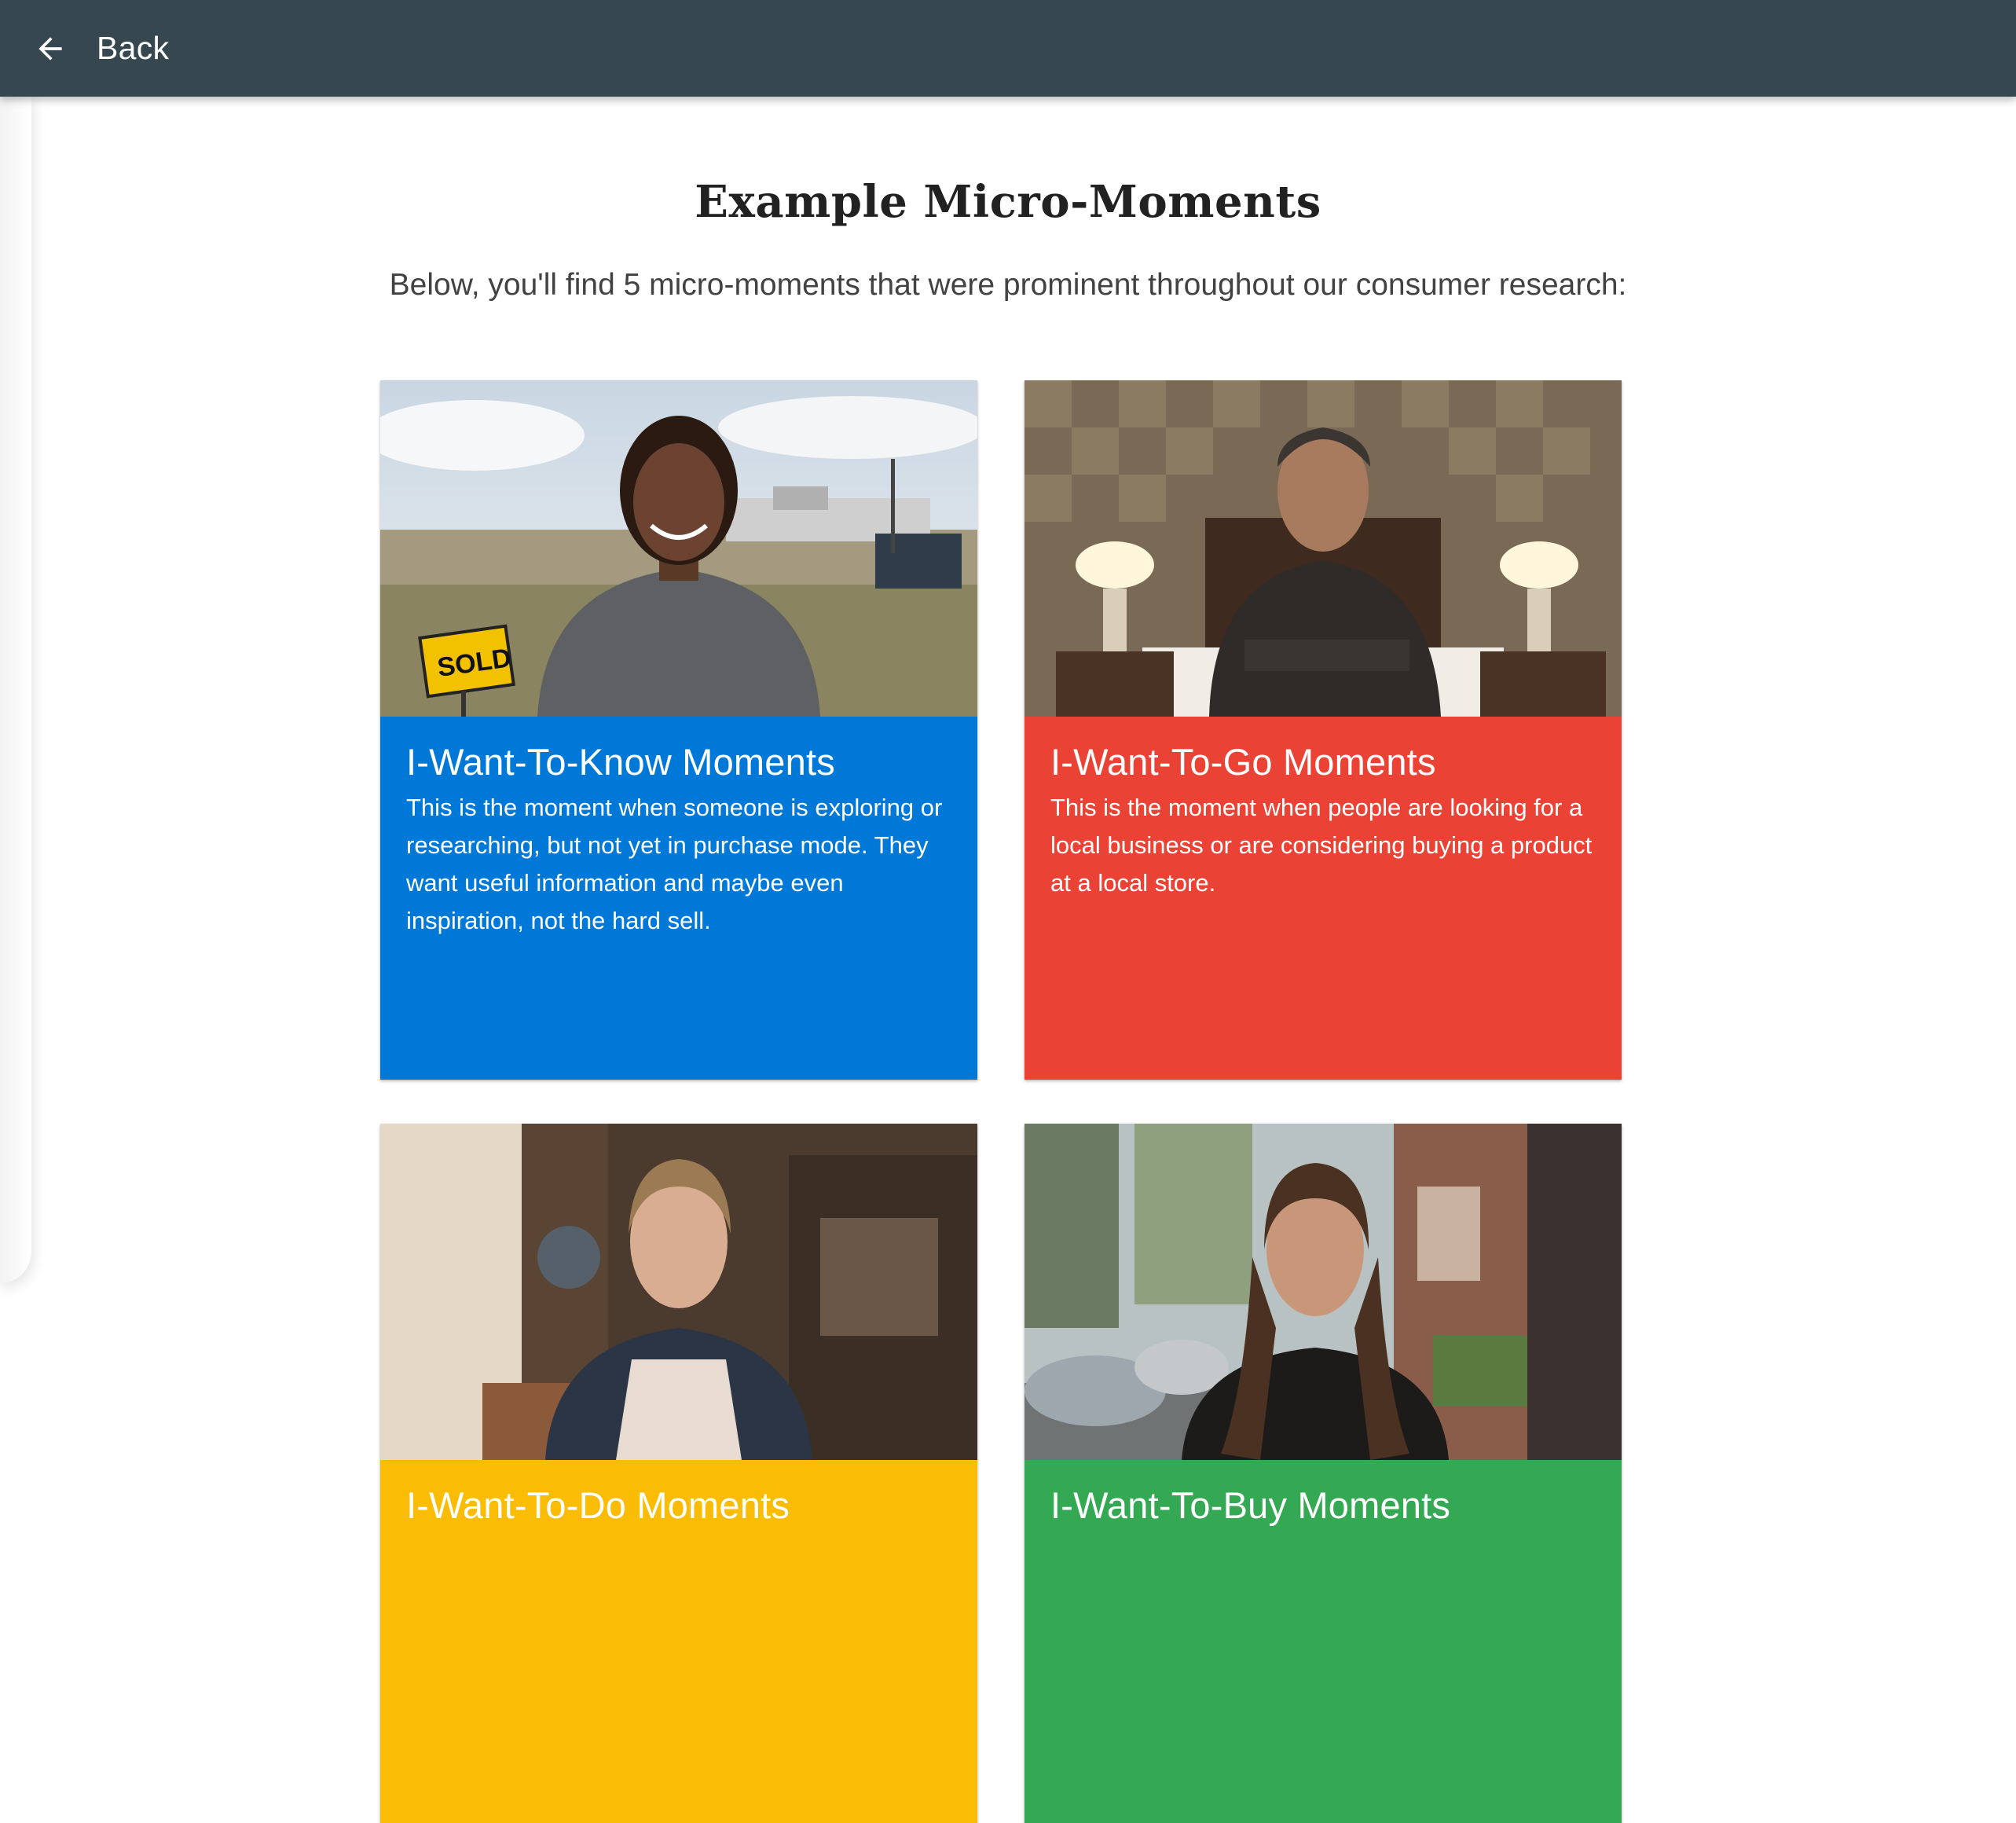 The height and width of the screenshot is (1823, 2016). I want to click on card-body: I-Want-To-Buy Moments, so click(1323, 1641).